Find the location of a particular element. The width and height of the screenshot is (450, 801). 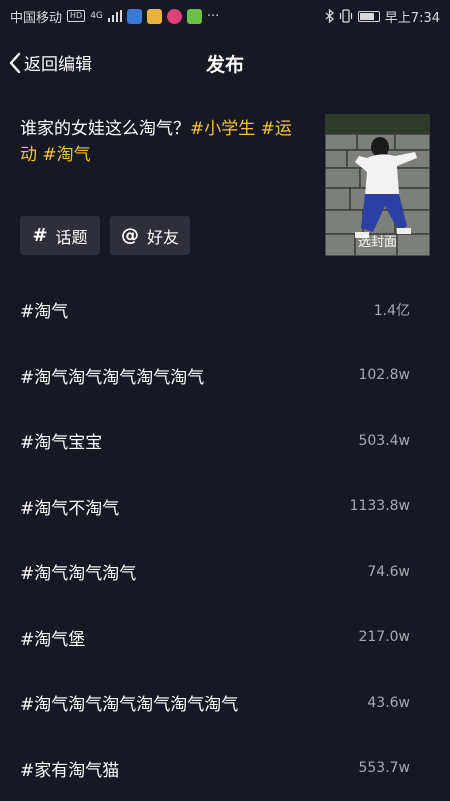

hashtag: #淘气 is located at coordinates (66, 155).